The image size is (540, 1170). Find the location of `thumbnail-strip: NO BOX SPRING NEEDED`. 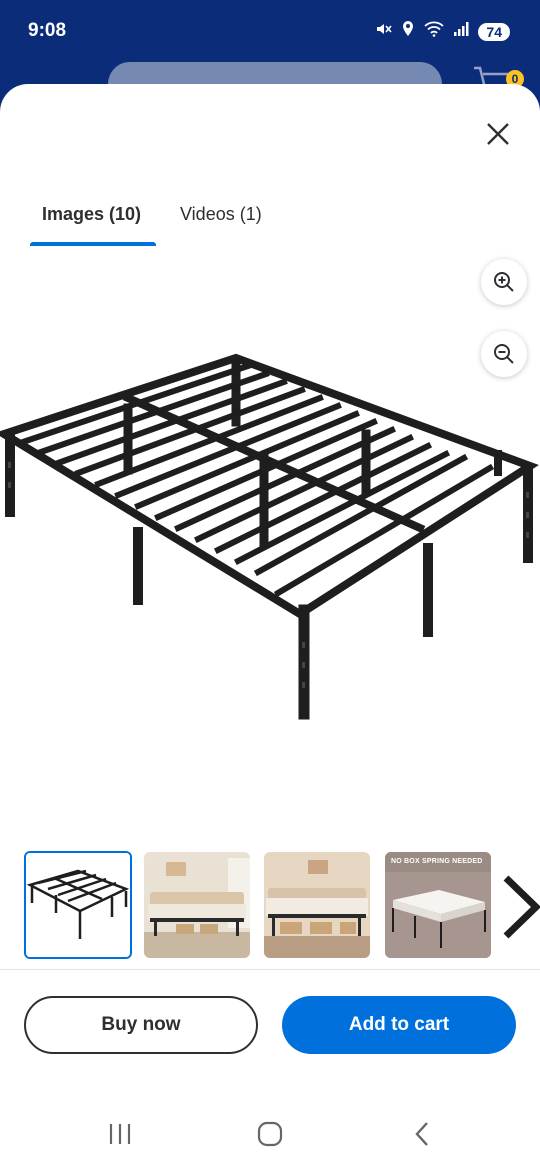

thumbnail-strip: NO BOX SPRING NEEDED is located at coordinates (270, 904).